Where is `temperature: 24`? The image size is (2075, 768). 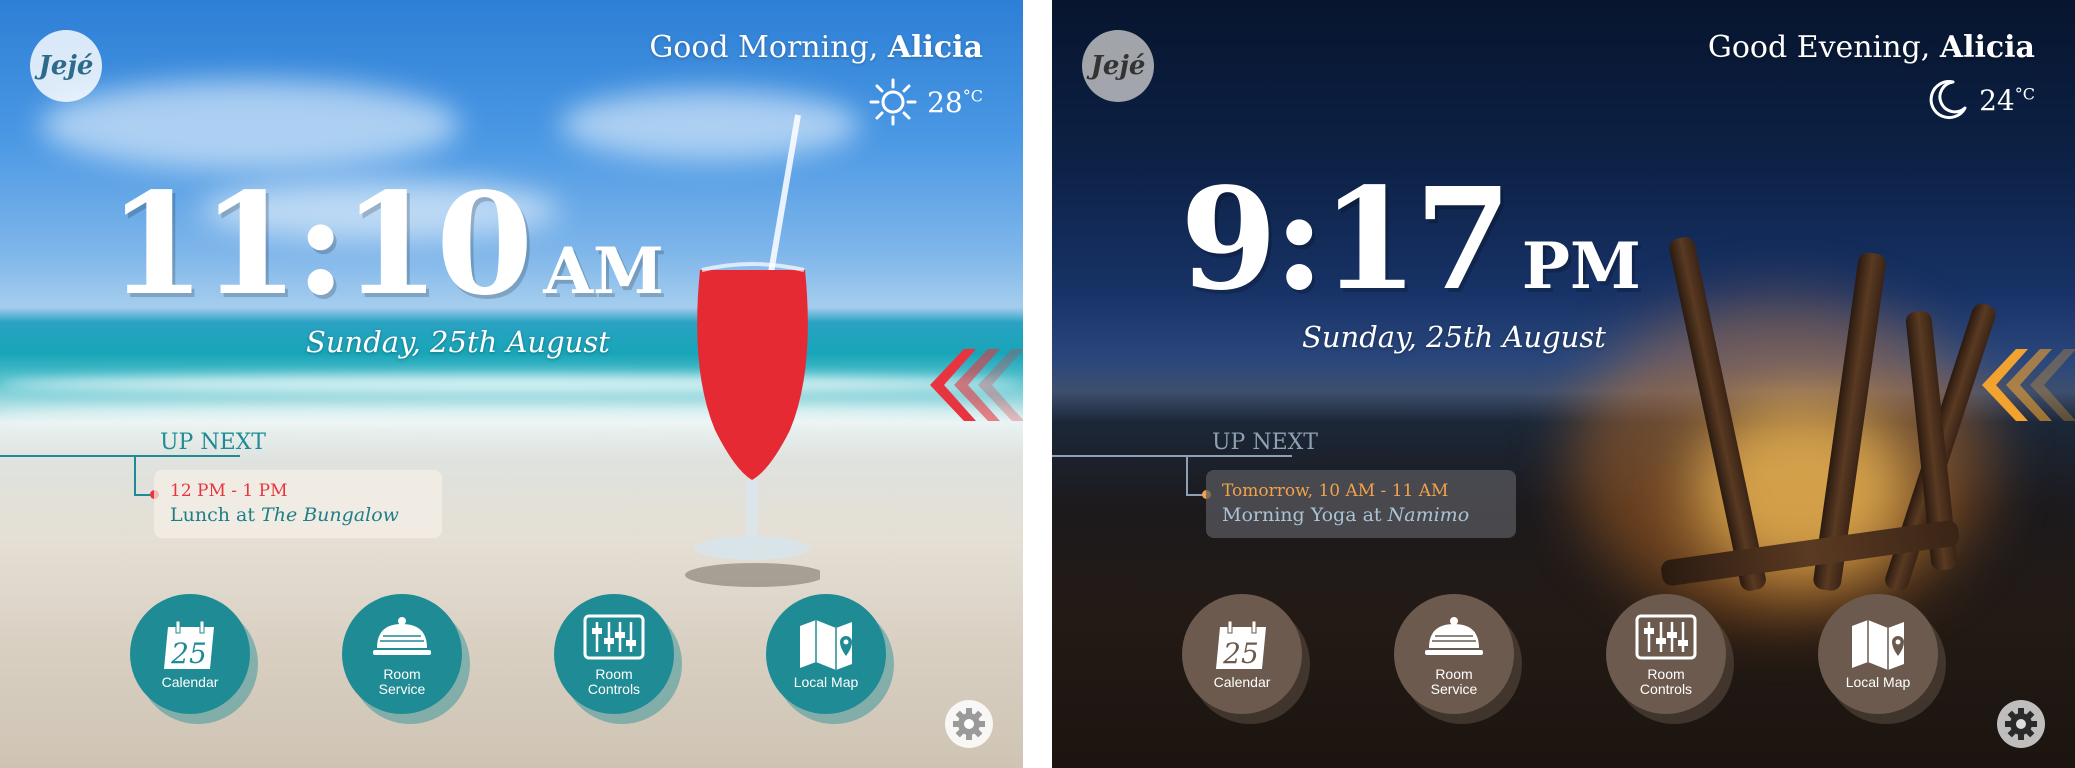
temperature: 24 is located at coordinates (1997, 100).